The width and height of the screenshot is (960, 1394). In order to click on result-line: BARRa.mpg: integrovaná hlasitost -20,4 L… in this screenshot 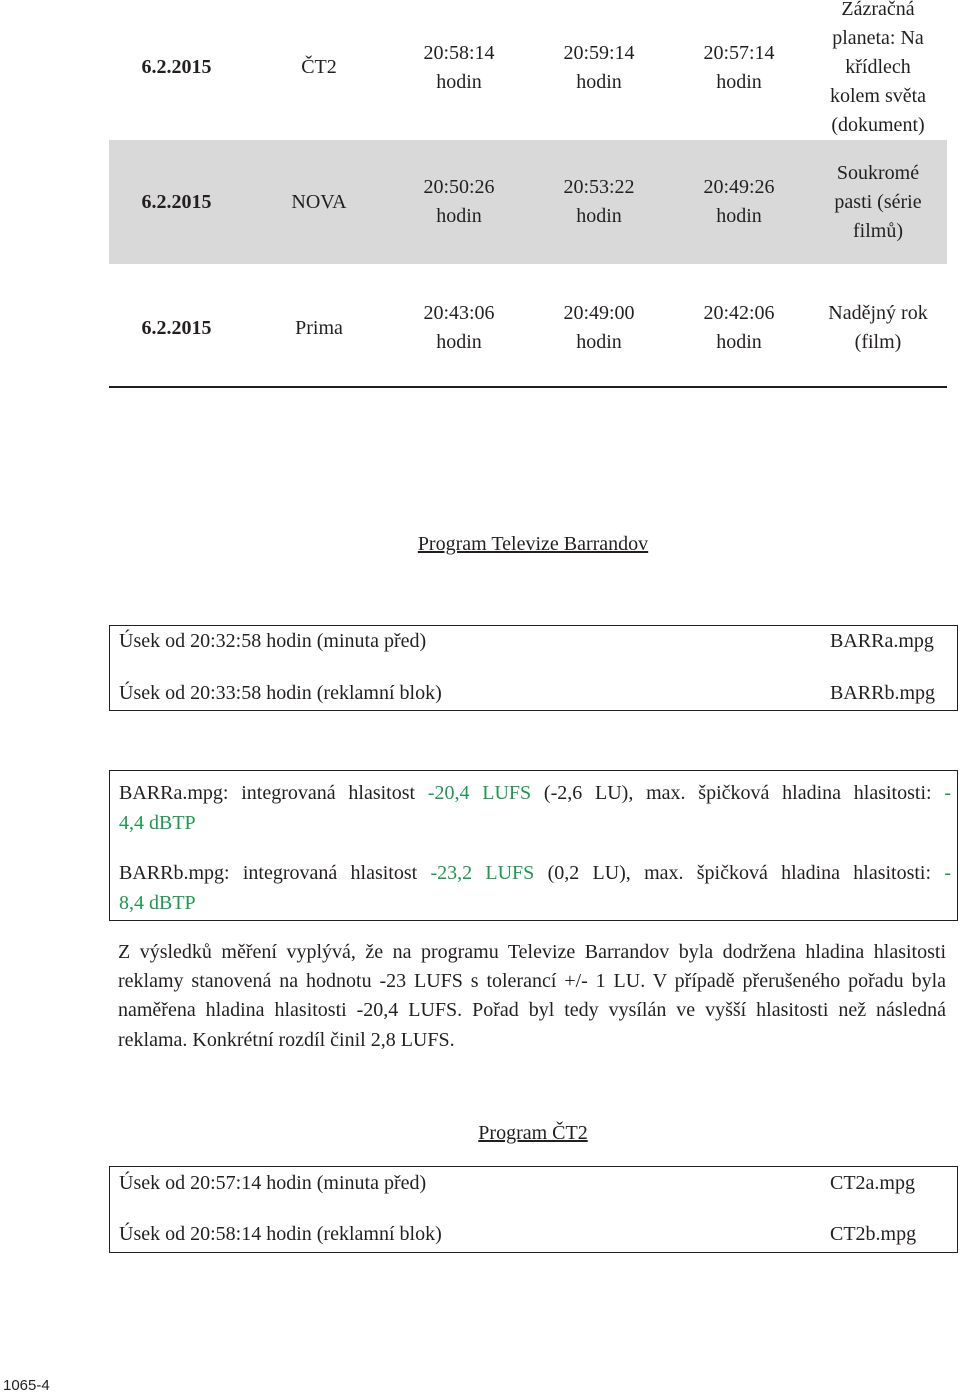, I will do `click(535, 793)`.